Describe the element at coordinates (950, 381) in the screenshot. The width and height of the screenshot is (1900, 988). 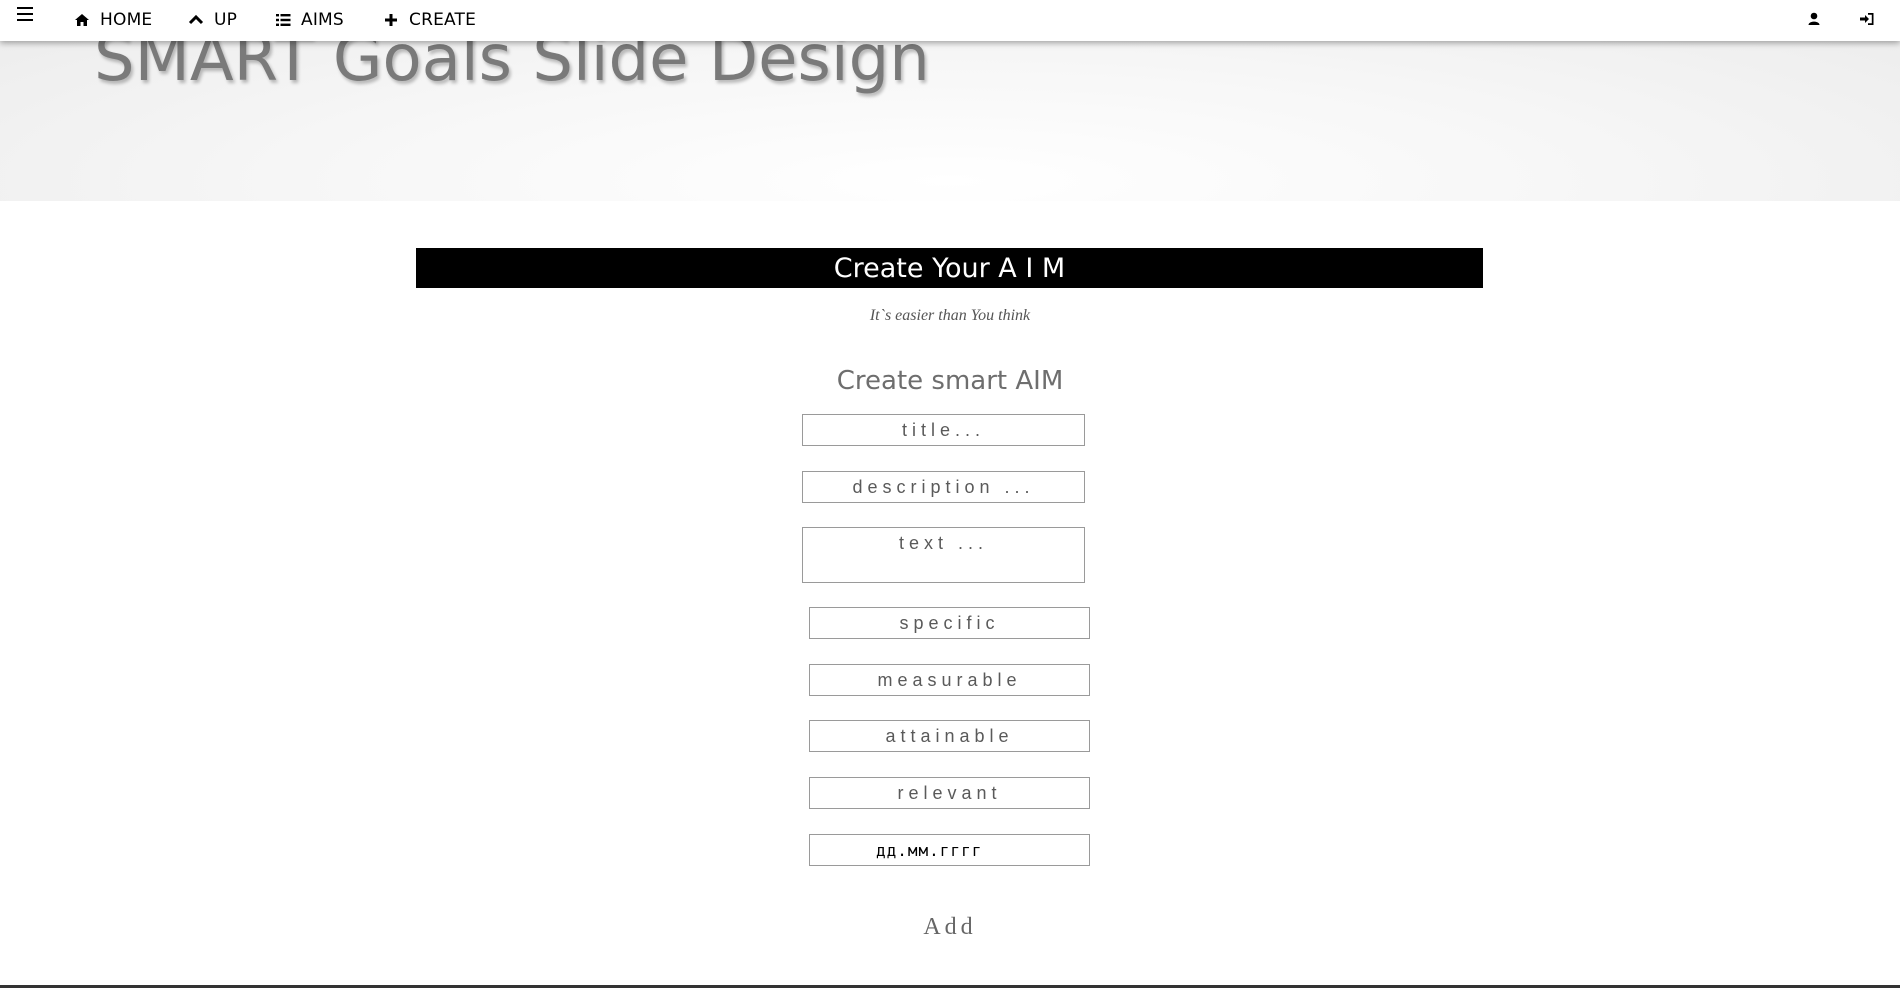
I see `form-title: Create smart AIM` at that location.